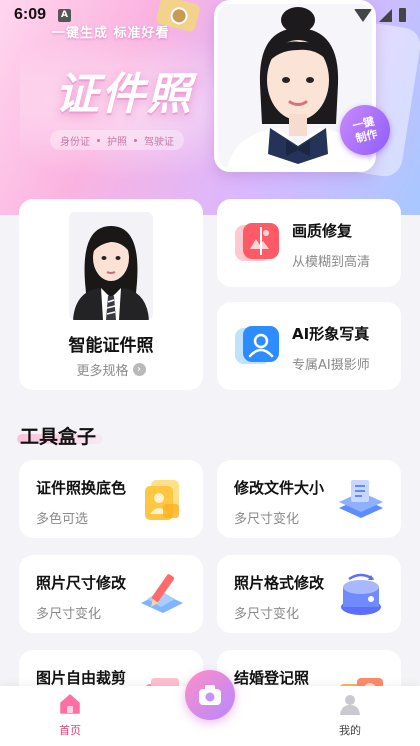  I want to click on tab-me-label: 我的, so click(350, 730).